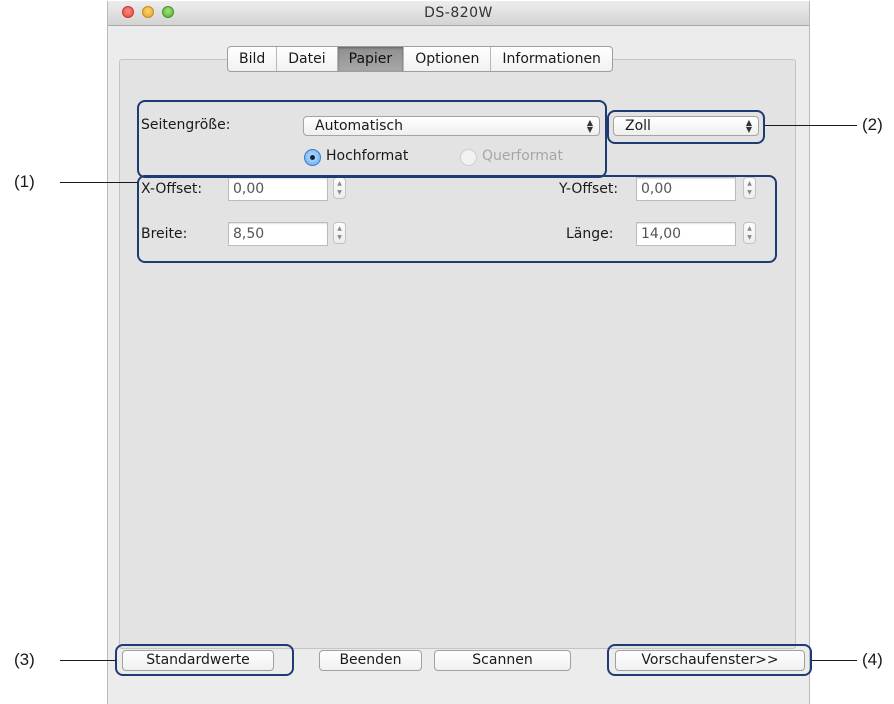 This screenshot has width=894, height=704. Describe the element at coordinates (370, 660) in the screenshot. I see `quit-button: Beenden` at that location.